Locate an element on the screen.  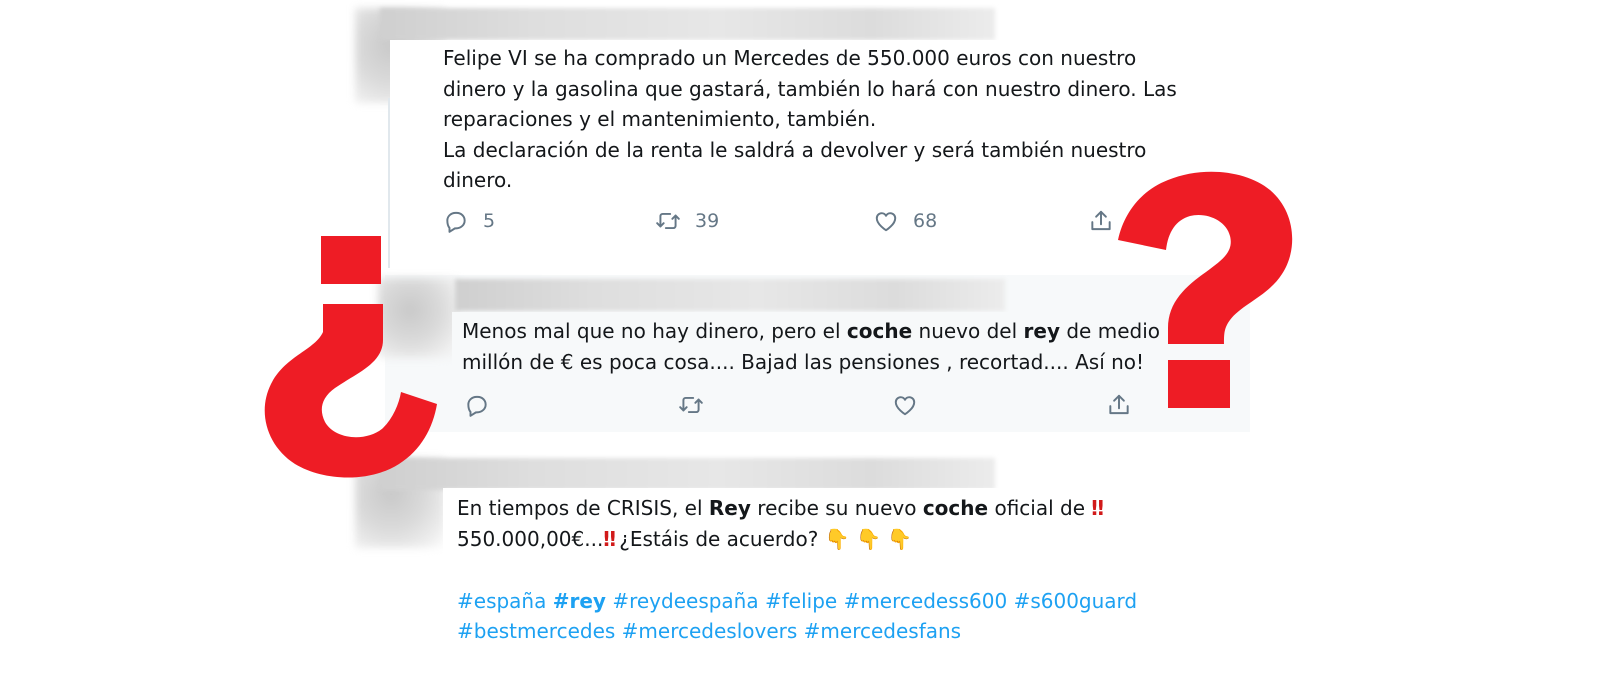
retweet-count: 39 is located at coordinates (707, 221).